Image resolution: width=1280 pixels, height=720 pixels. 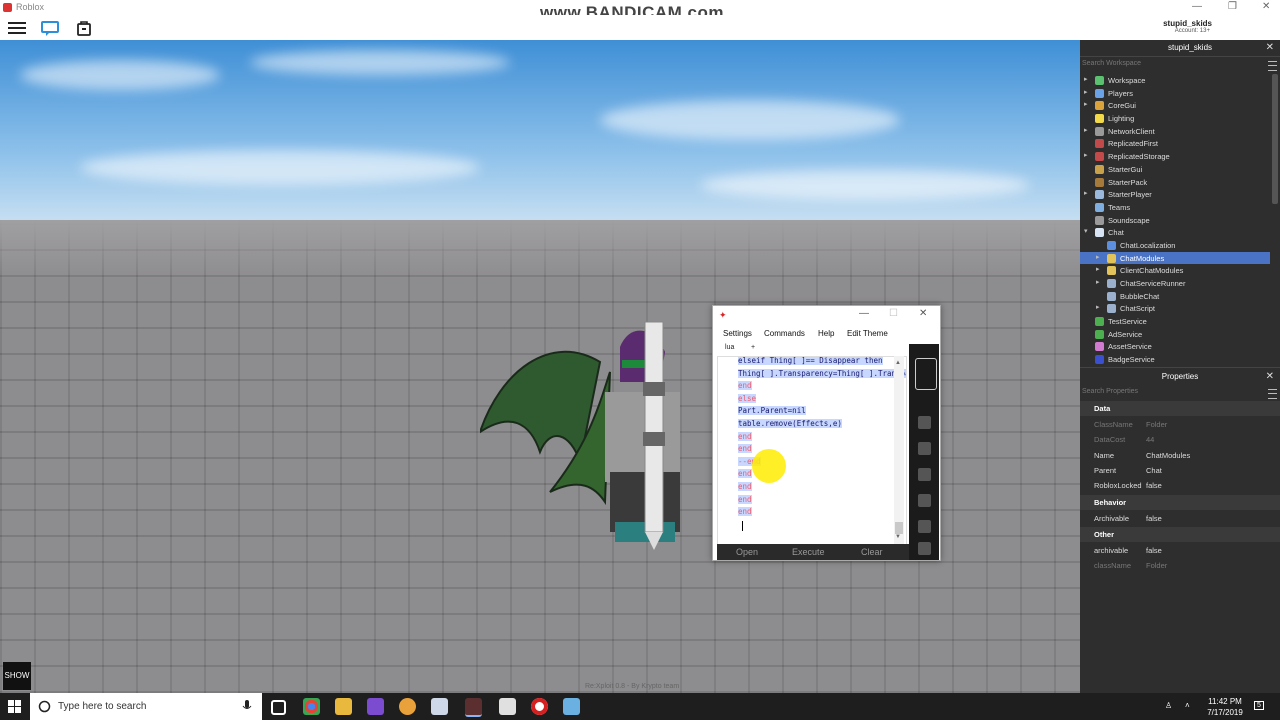 I want to click on menu-commands: Commands, so click(x=784, y=333).